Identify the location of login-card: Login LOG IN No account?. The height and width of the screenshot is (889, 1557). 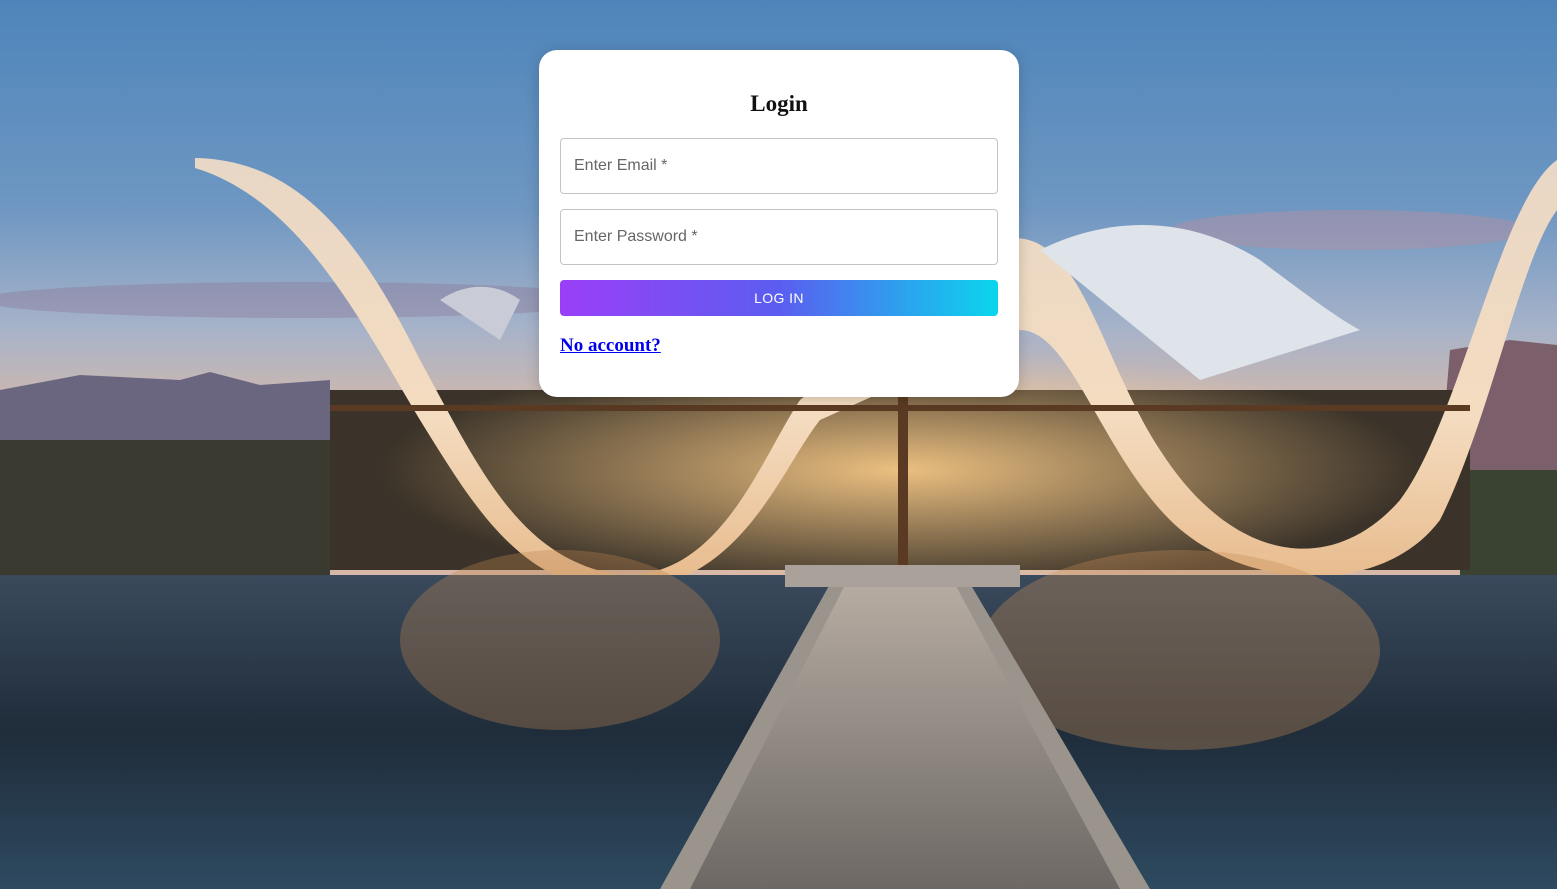
(779, 223).